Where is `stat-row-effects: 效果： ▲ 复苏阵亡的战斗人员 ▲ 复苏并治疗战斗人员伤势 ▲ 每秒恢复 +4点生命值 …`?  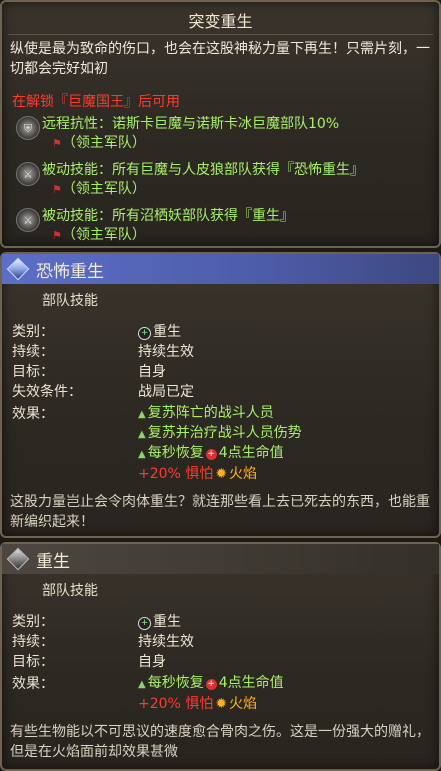 stat-row-effects: 效果： ▲ 复苏阵亡的战斗人员 ▲ 复苏并治疗战斗人员伤势 ▲ 每秒恢复 +4点生命值 … is located at coordinates (157, 443).